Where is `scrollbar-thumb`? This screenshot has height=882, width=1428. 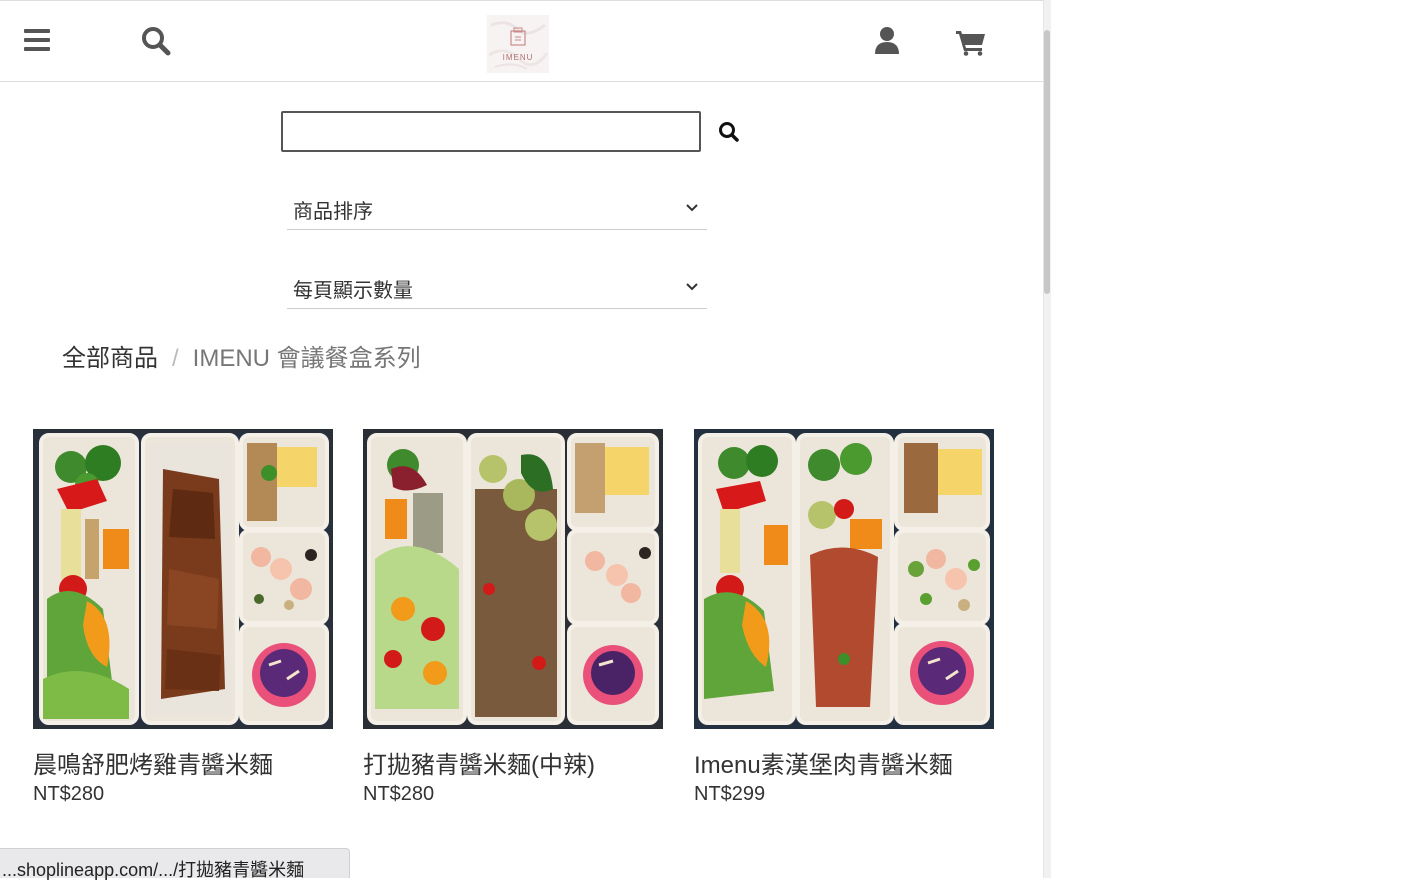 scrollbar-thumb is located at coordinates (1047, 162).